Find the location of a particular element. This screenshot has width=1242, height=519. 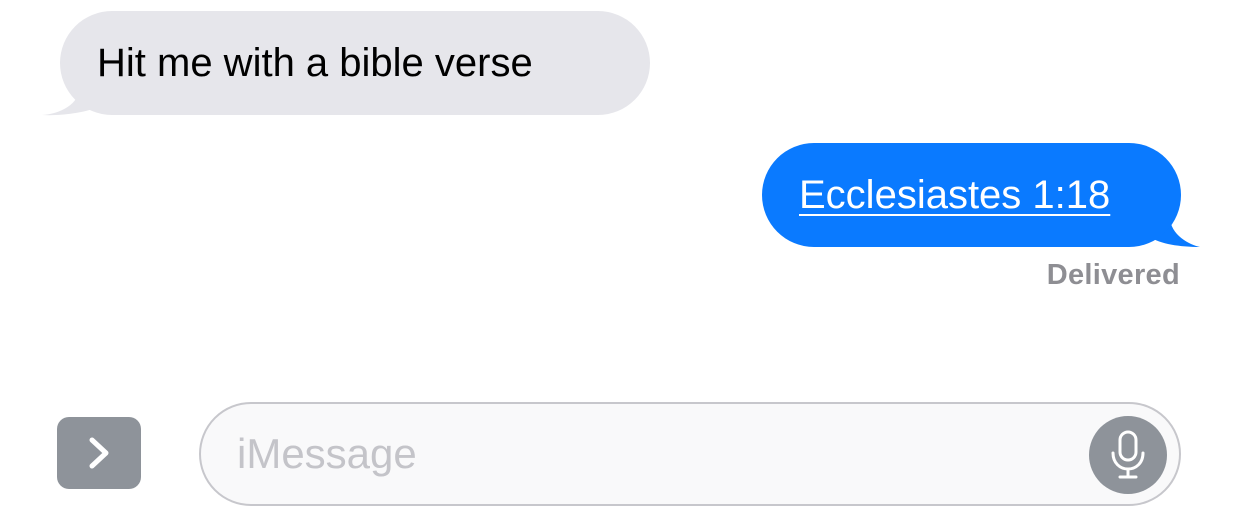

apps-expand-button is located at coordinates (99, 453).